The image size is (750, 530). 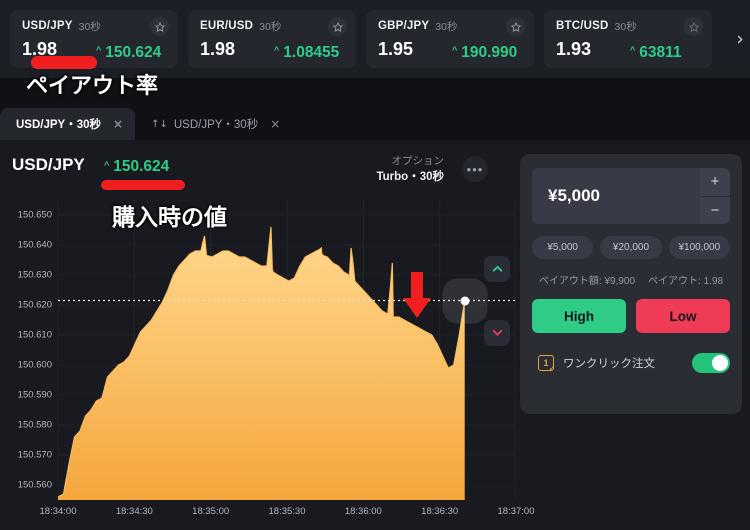 What do you see at coordinates (715, 182) in the screenshot?
I see `amount-increase-button: +` at bounding box center [715, 182].